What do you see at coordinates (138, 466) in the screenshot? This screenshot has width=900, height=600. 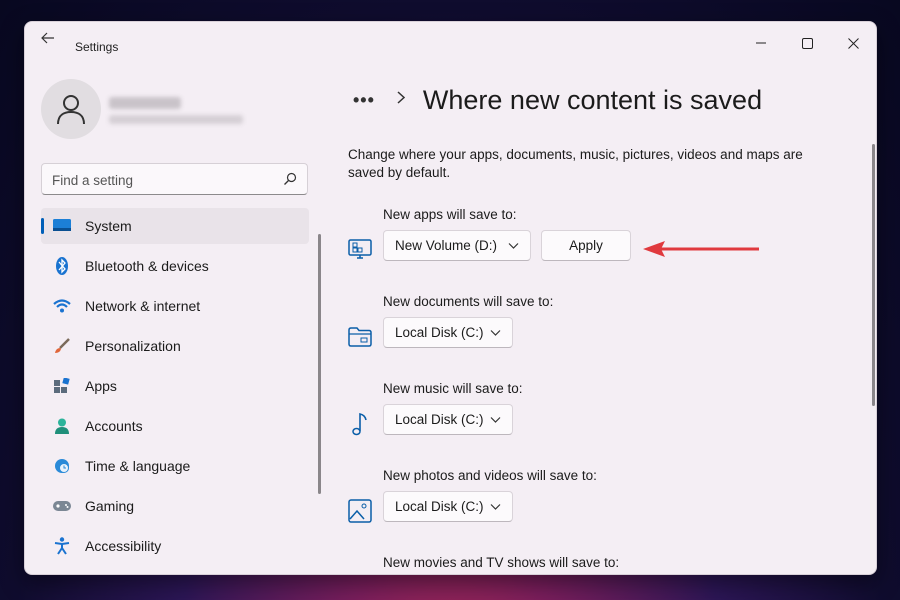 I see `sidebar-item-label: Time & language` at bounding box center [138, 466].